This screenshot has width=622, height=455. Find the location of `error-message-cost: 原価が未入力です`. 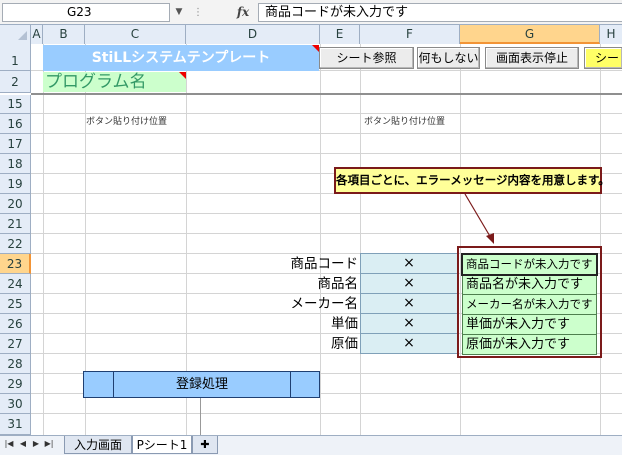

error-message-cost: 原価が未入力です is located at coordinates (529, 344).